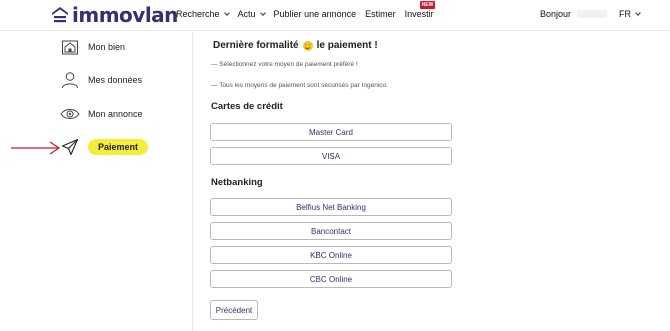 This screenshot has height=331, width=670. What do you see at coordinates (234, 310) in the screenshot?
I see `previous-button: Précédent` at bounding box center [234, 310].